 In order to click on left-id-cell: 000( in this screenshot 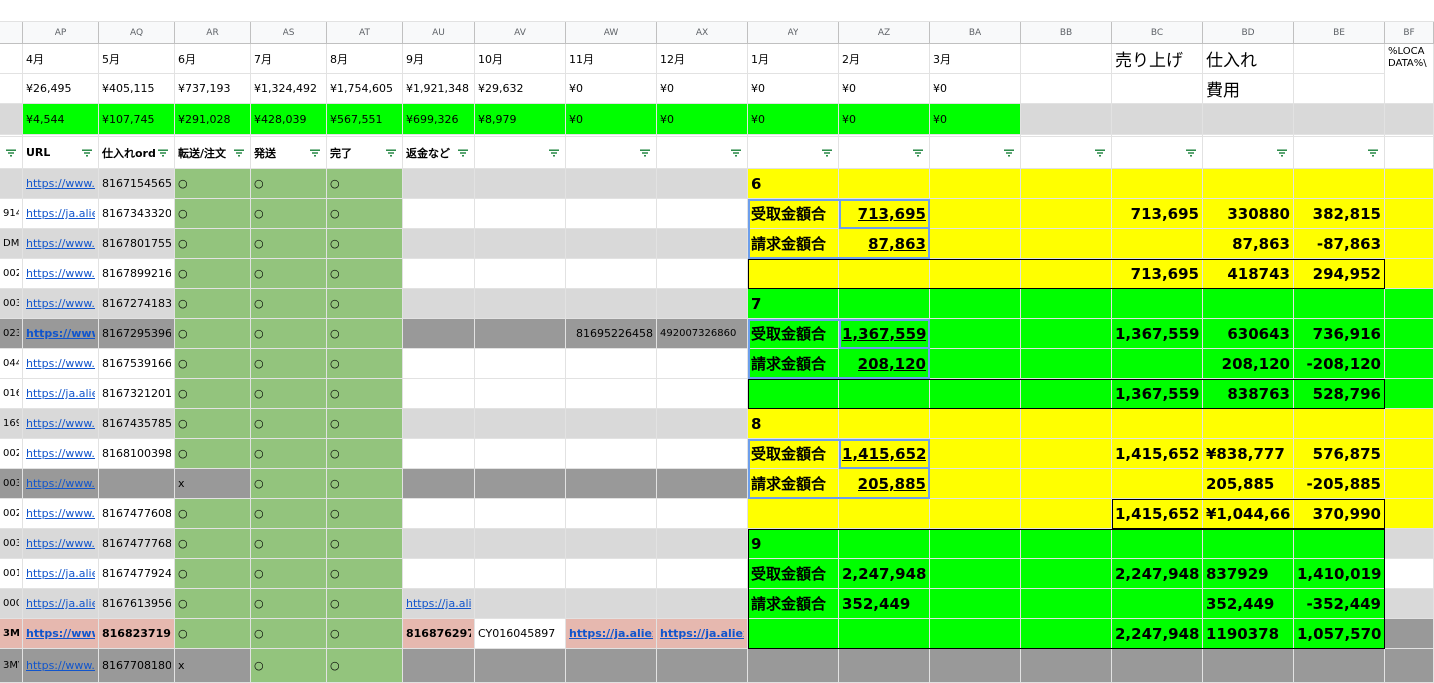, I will do `click(11, 604)`.